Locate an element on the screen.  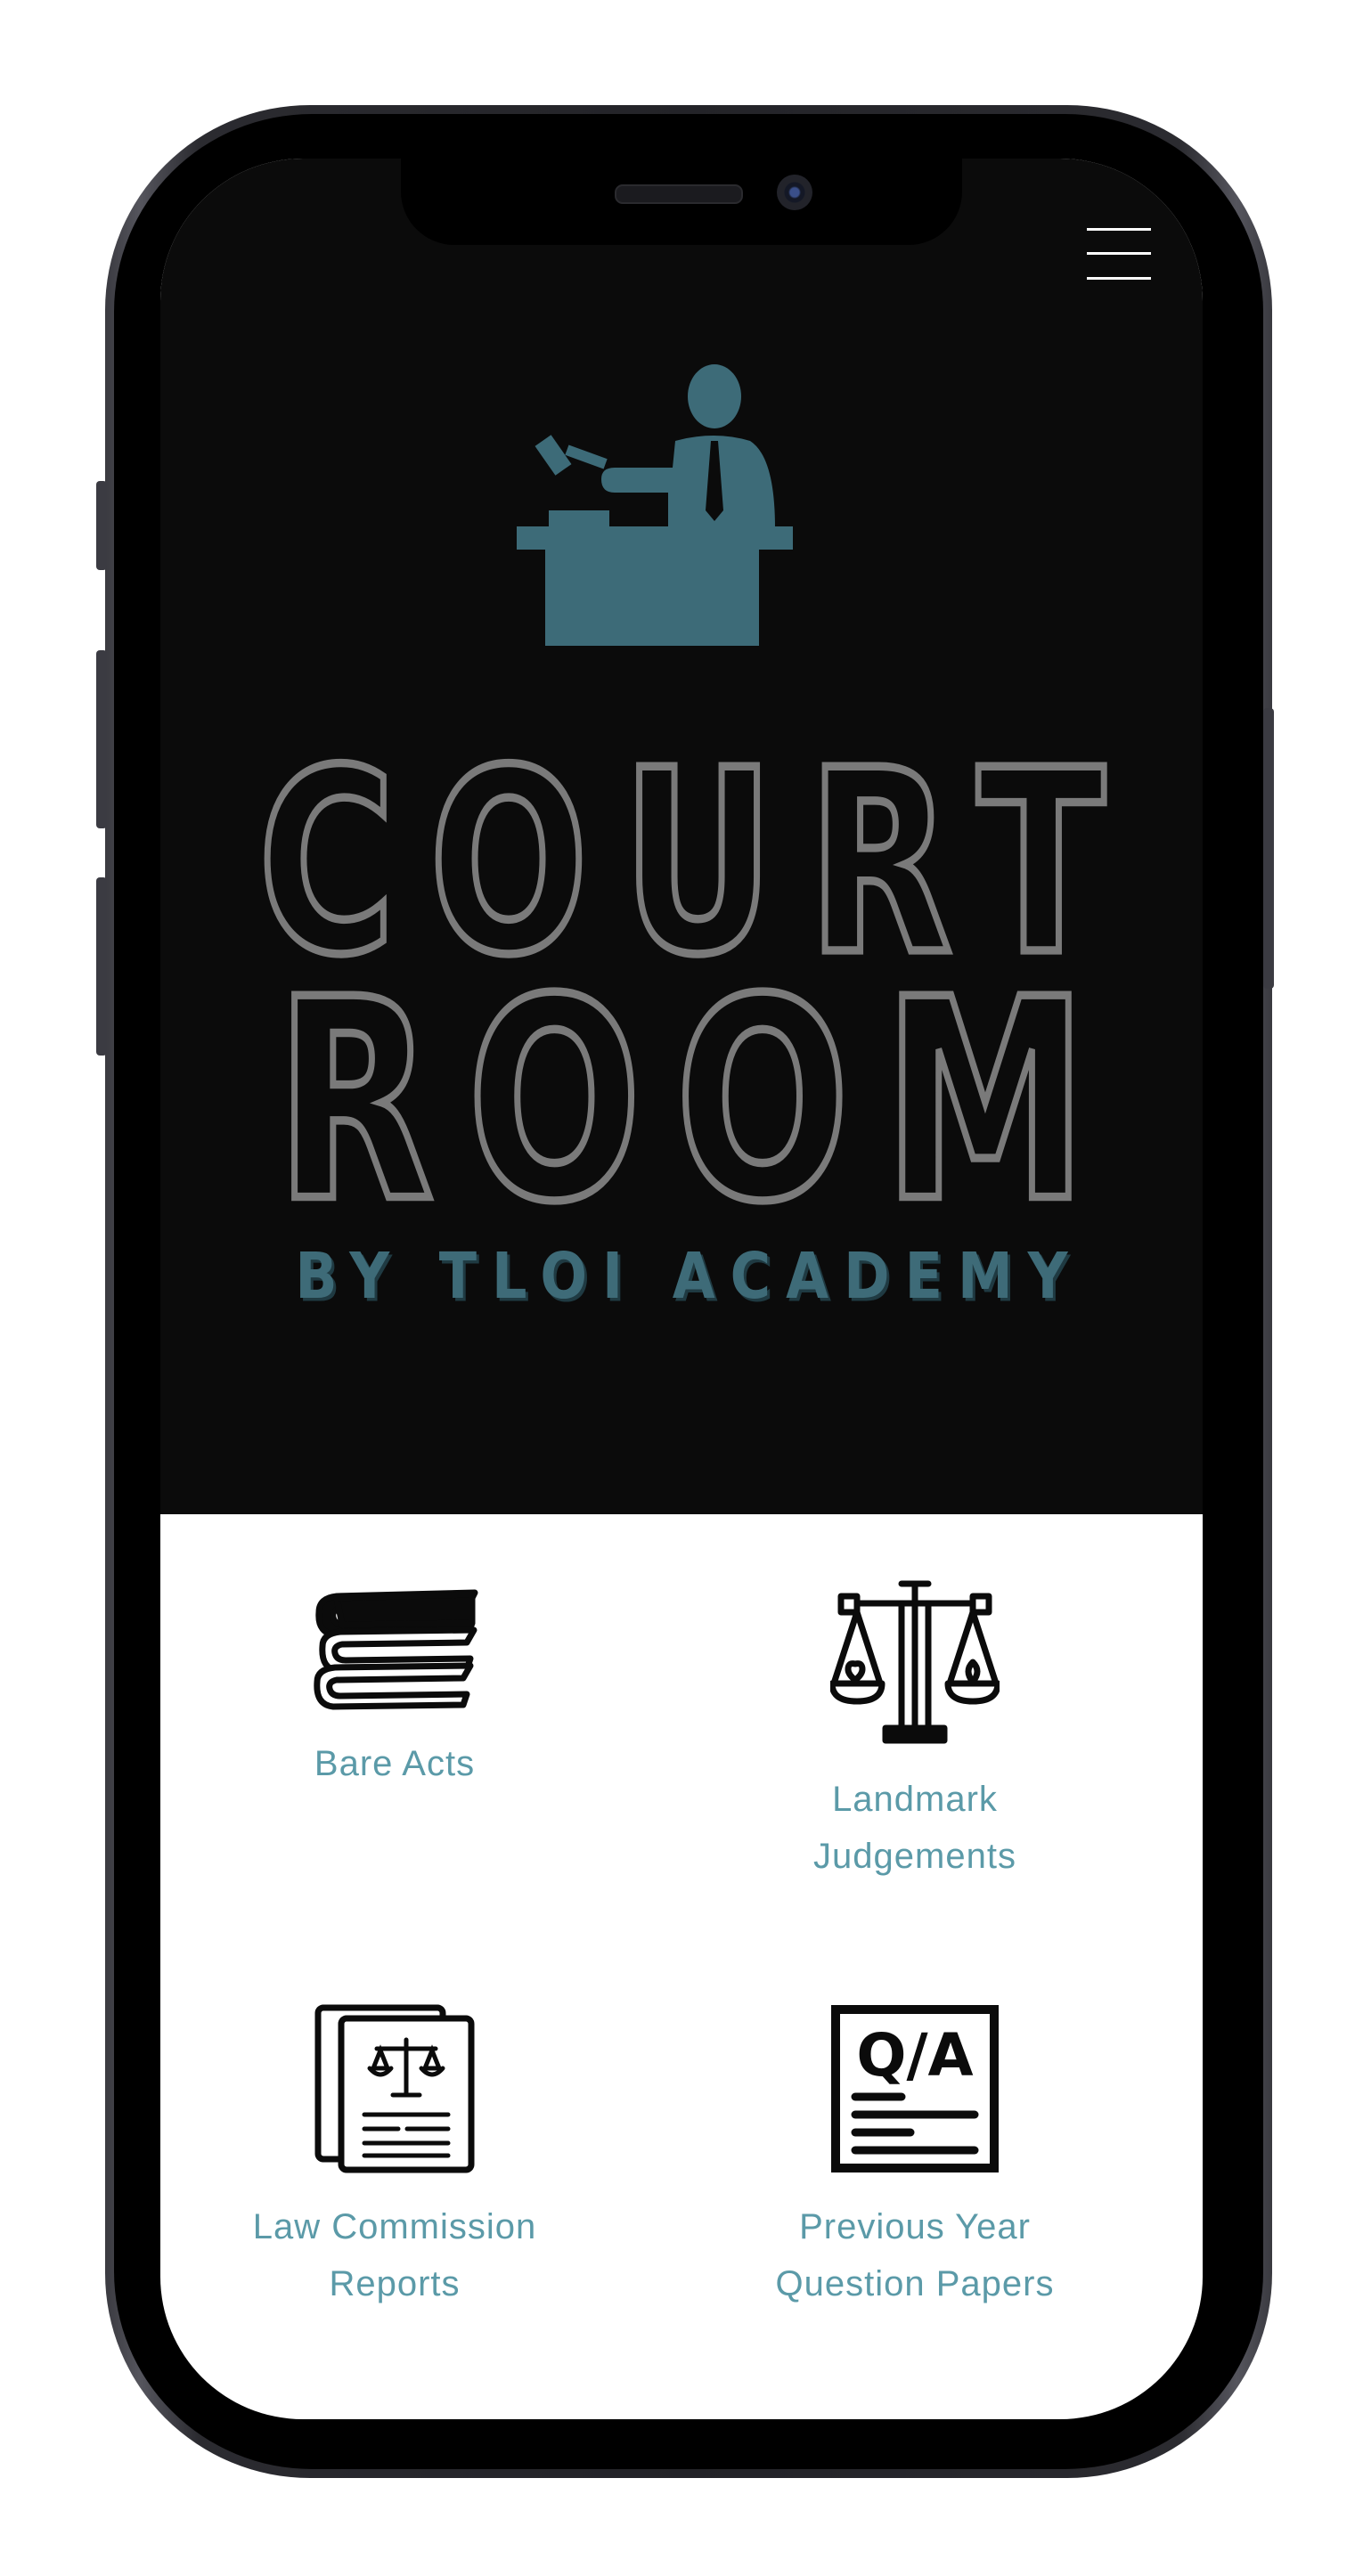
legal-document-icon is located at coordinates (395, 2089).